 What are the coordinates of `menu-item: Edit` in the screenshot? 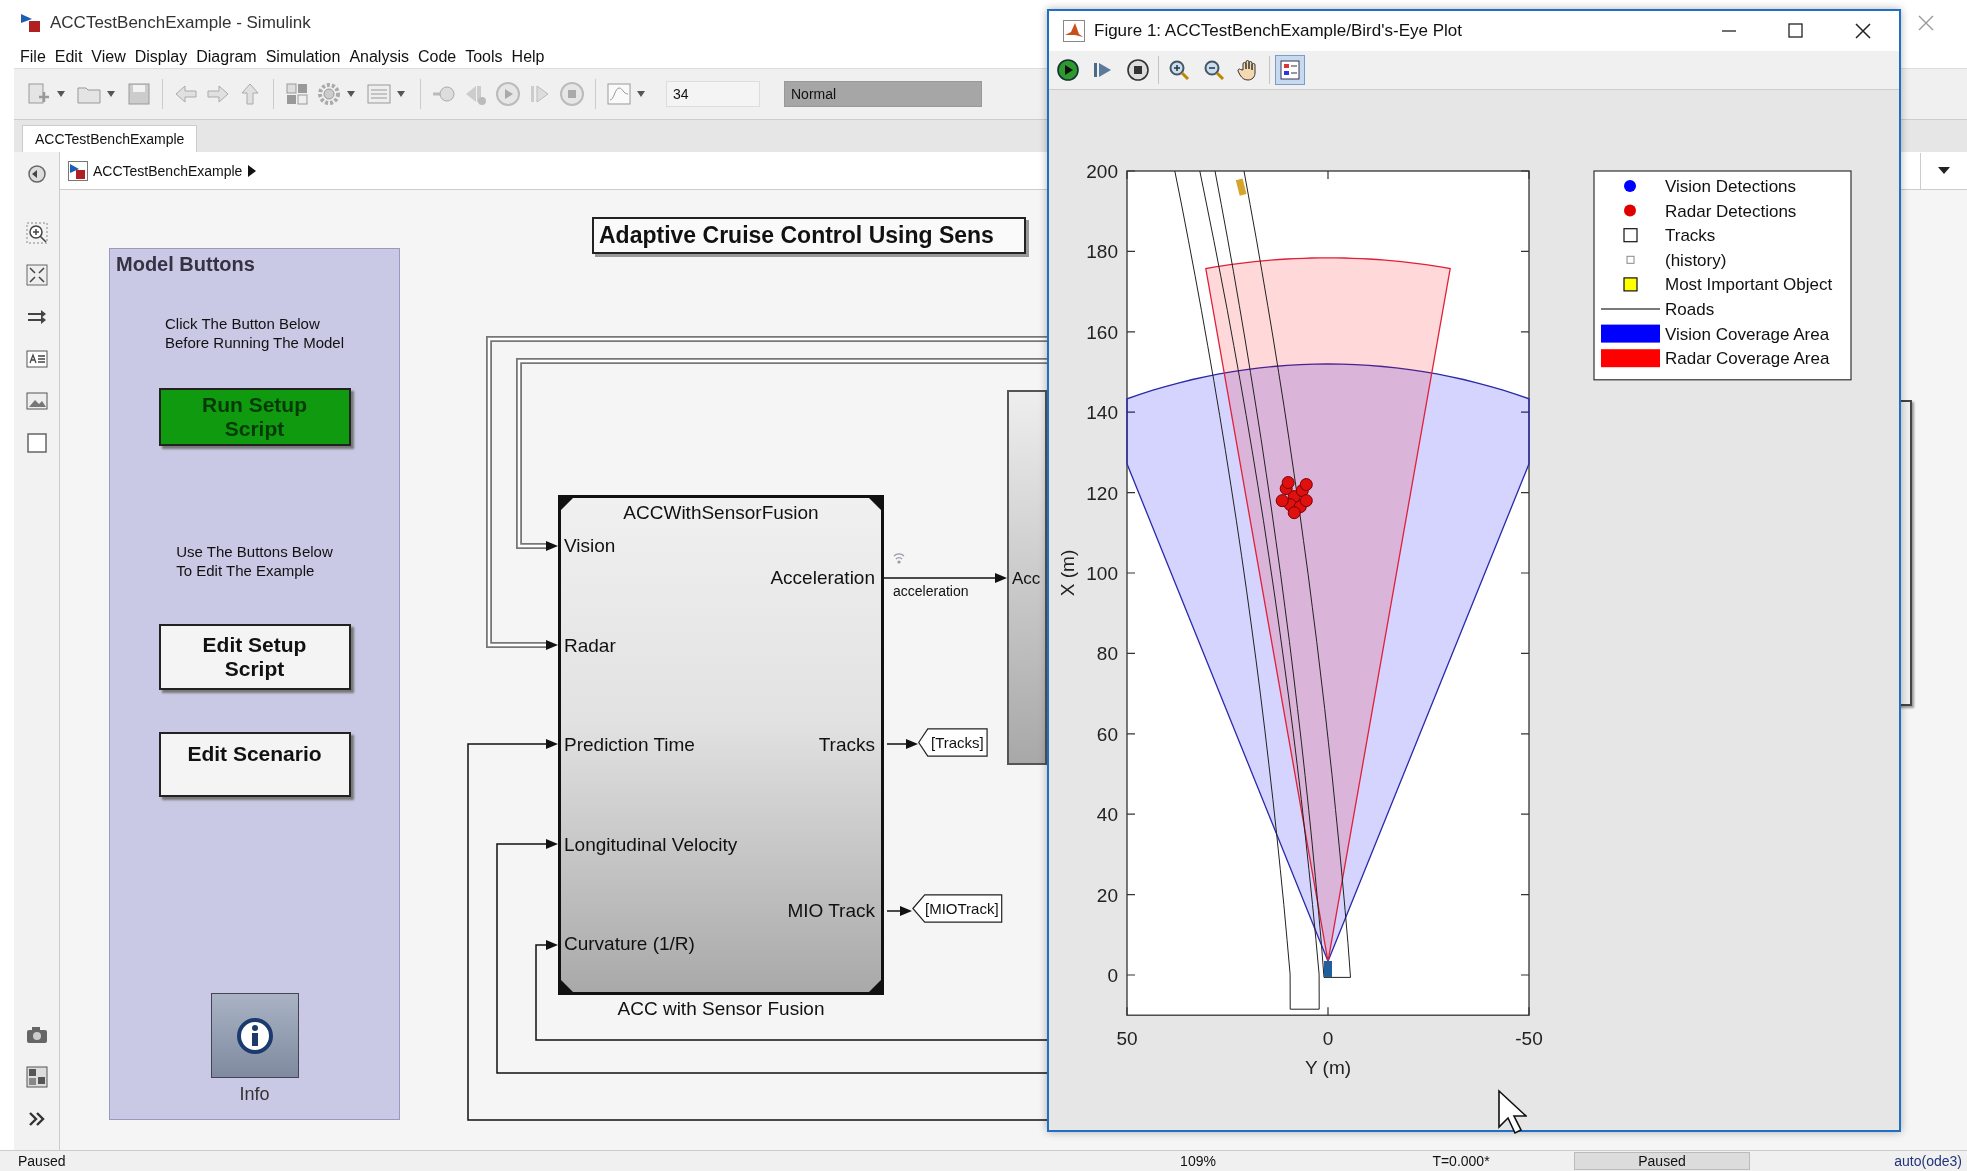 It's located at (68, 56).